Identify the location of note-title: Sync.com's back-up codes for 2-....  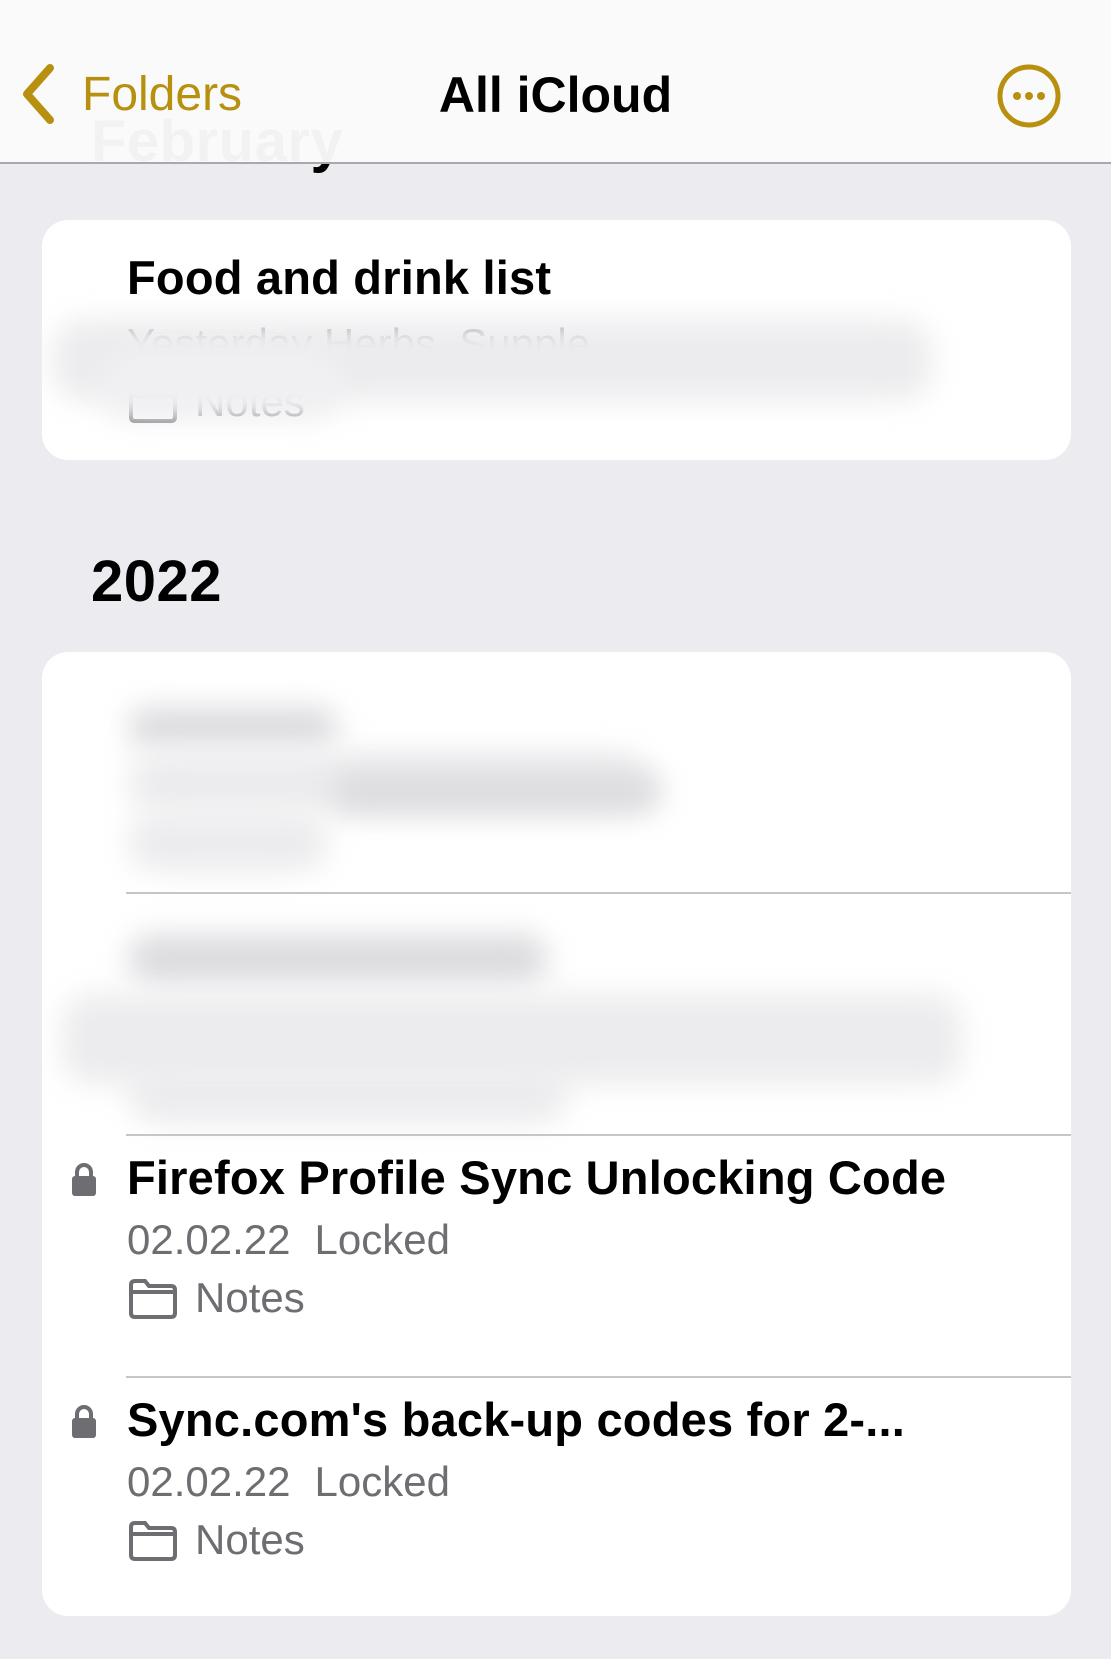
(516, 1419).